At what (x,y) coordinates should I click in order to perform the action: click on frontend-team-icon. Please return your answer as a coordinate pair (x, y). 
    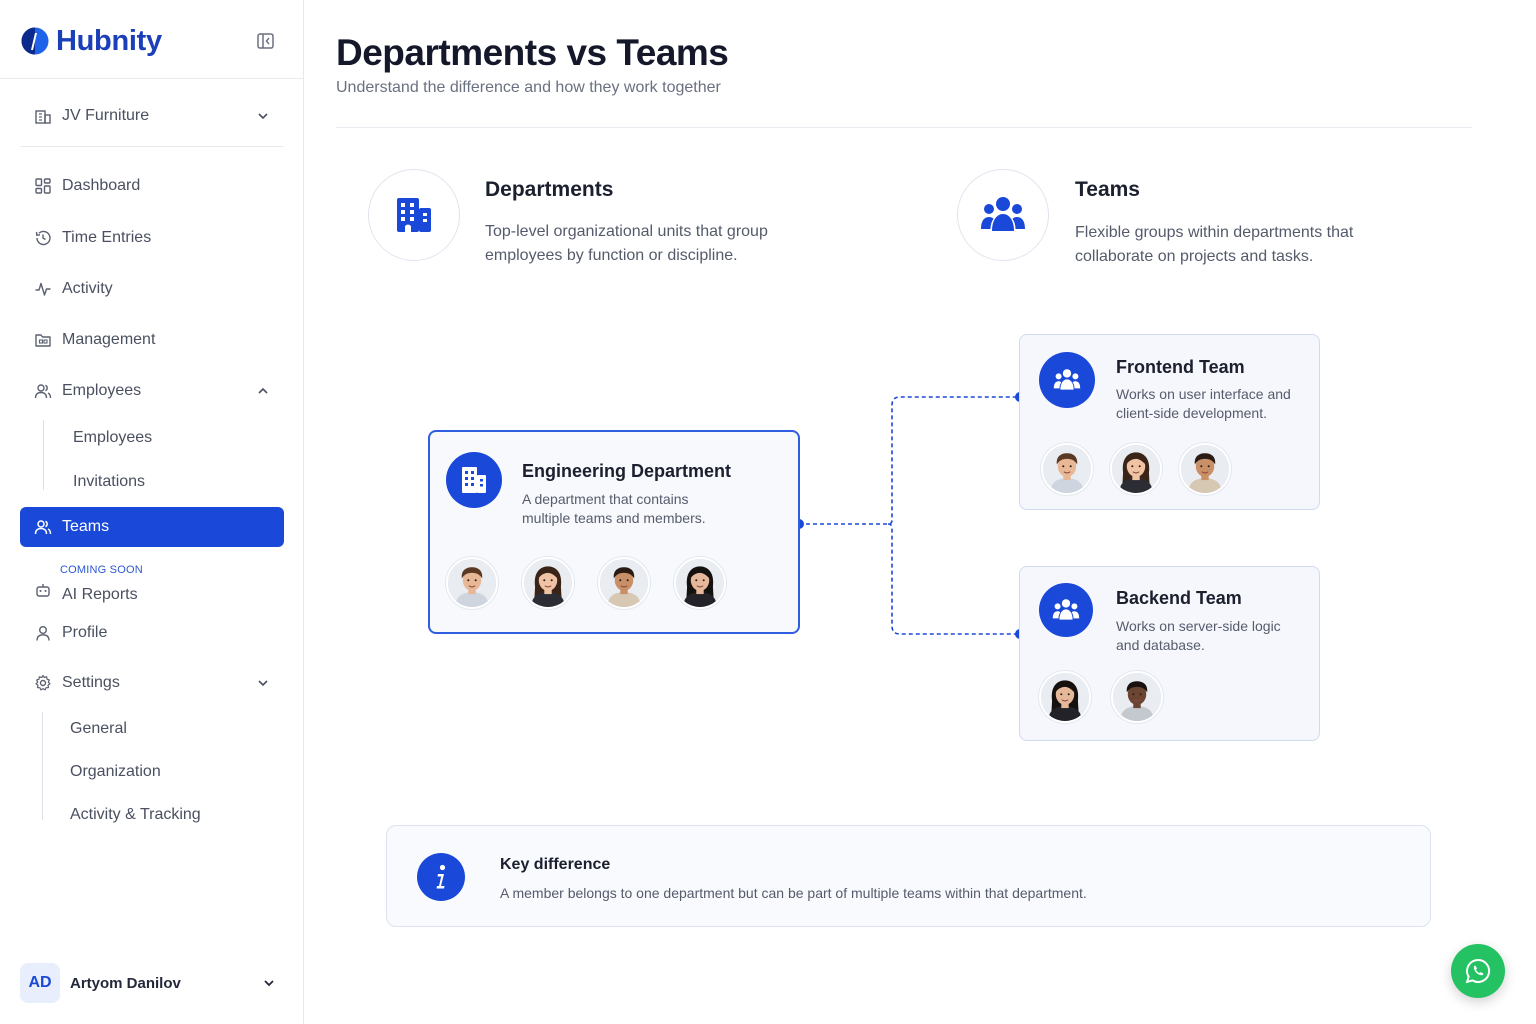
    Looking at the image, I should click on (1067, 380).